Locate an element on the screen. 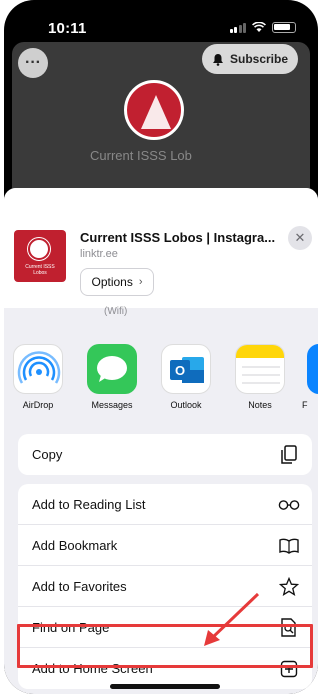 The height and width of the screenshot is (694, 322). app-icon is located at coordinates (312, 369).